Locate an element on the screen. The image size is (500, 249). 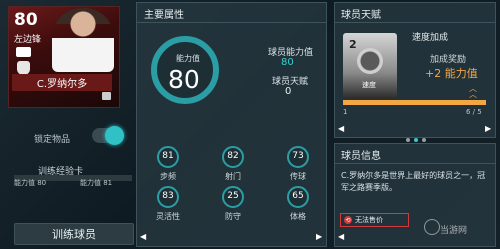
talent-progress-fill is located at coordinates (414, 102).